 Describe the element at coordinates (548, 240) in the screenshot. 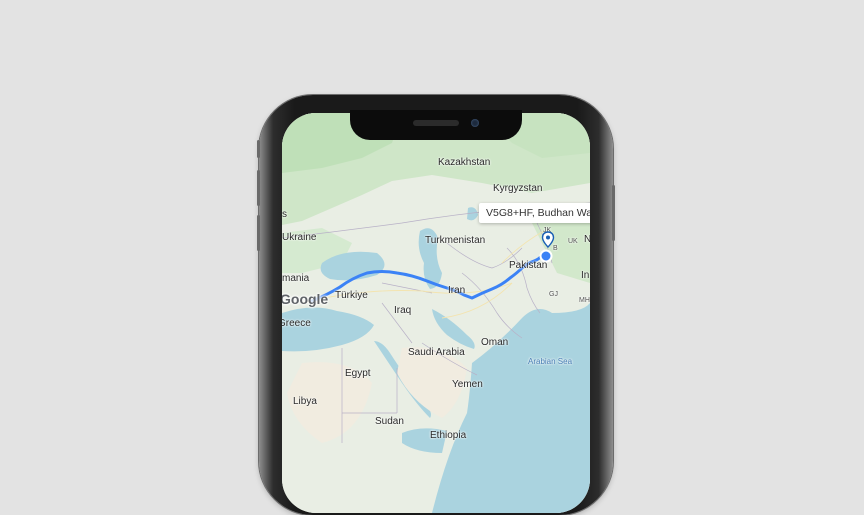

I see `map-pin-icon` at that location.